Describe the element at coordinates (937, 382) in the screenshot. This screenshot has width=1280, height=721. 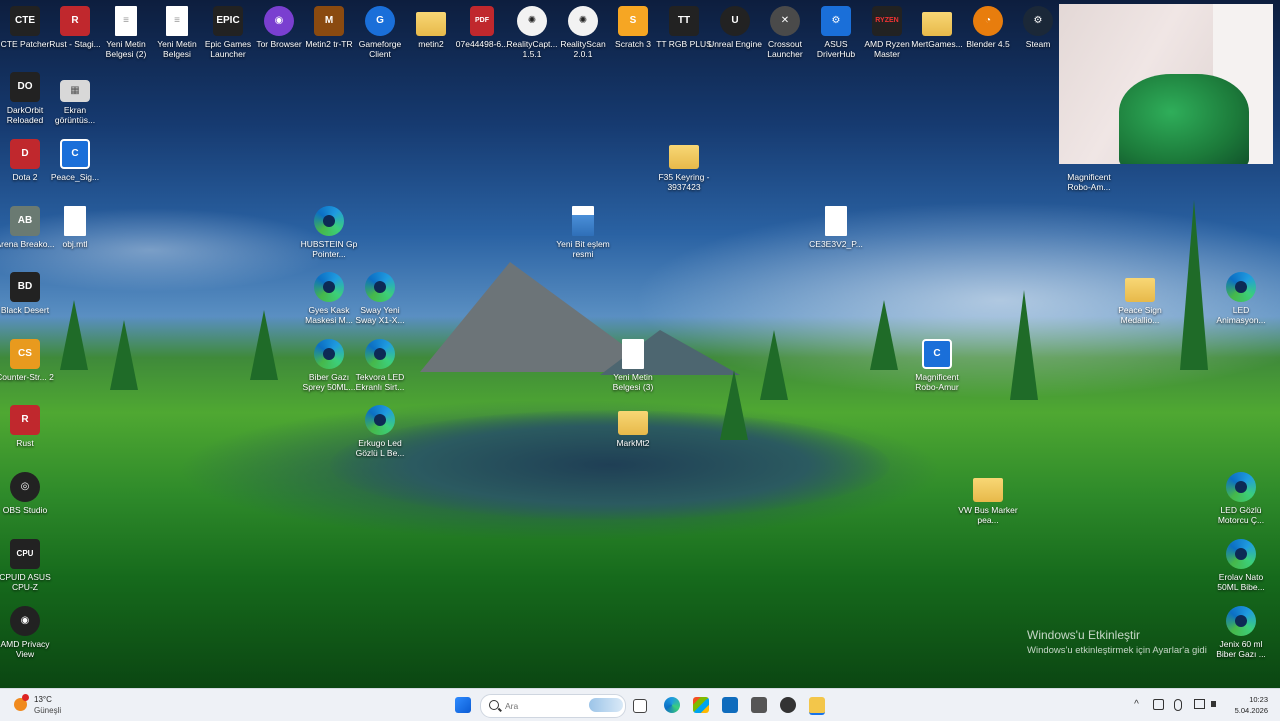
I see `desktop-icon-label: Magnificent Robo-Amur` at that location.